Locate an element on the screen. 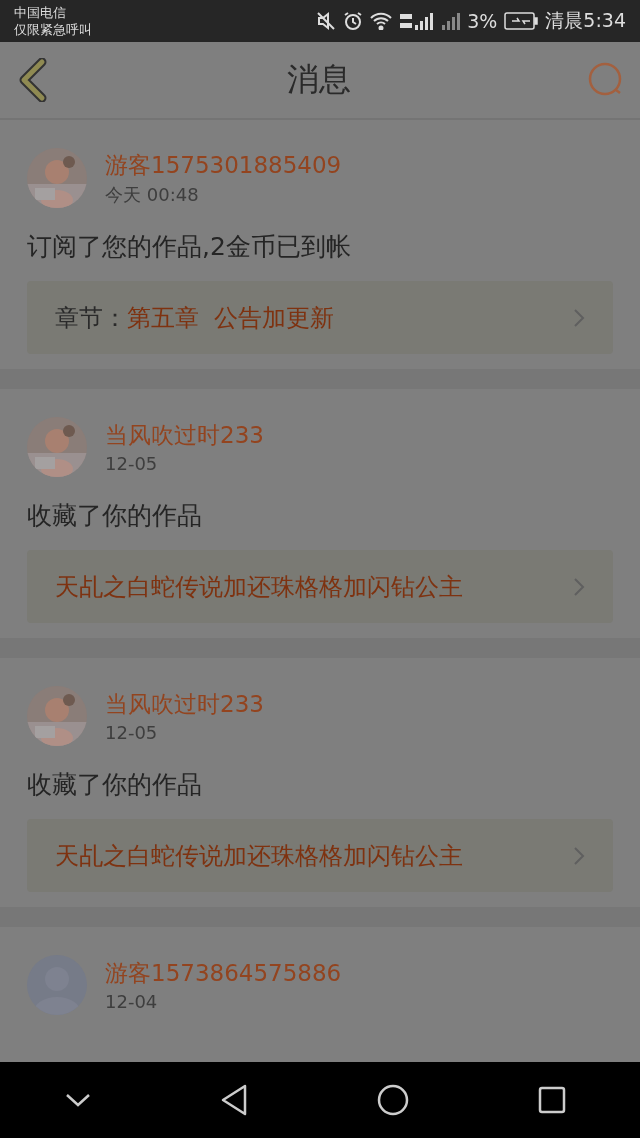 The image size is (640, 1138). carrier-name: 中国电信 is located at coordinates (40, 12).